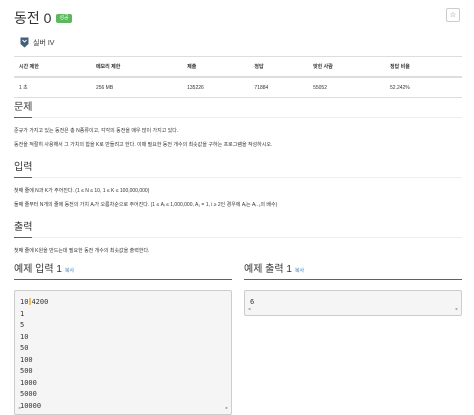  Describe the element at coordinates (24, 348) in the screenshot. I see `code-line: 50` at that location.